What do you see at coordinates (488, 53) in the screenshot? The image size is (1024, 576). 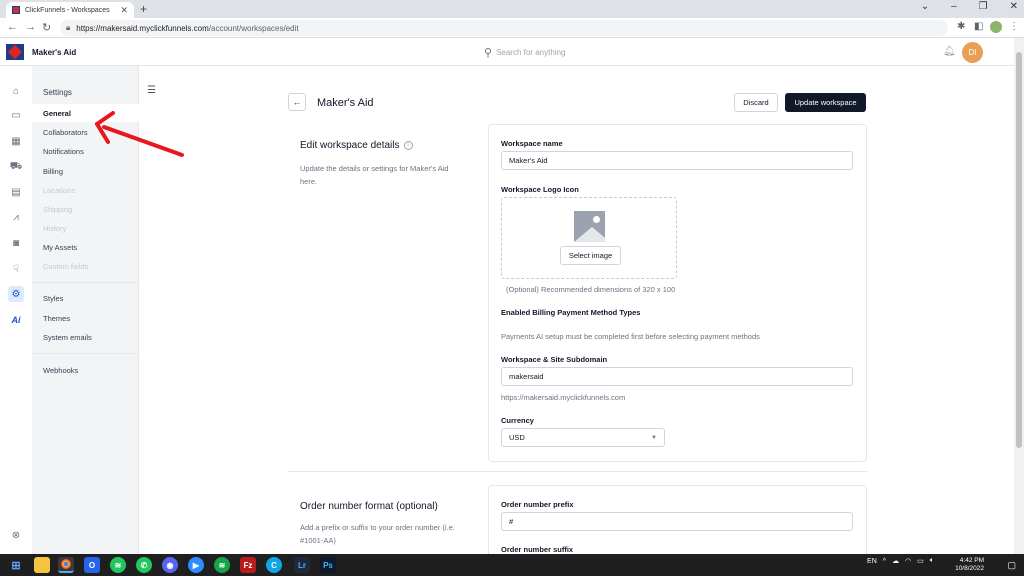 I see `search-icon: ⚲` at bounding box center [488, 53].